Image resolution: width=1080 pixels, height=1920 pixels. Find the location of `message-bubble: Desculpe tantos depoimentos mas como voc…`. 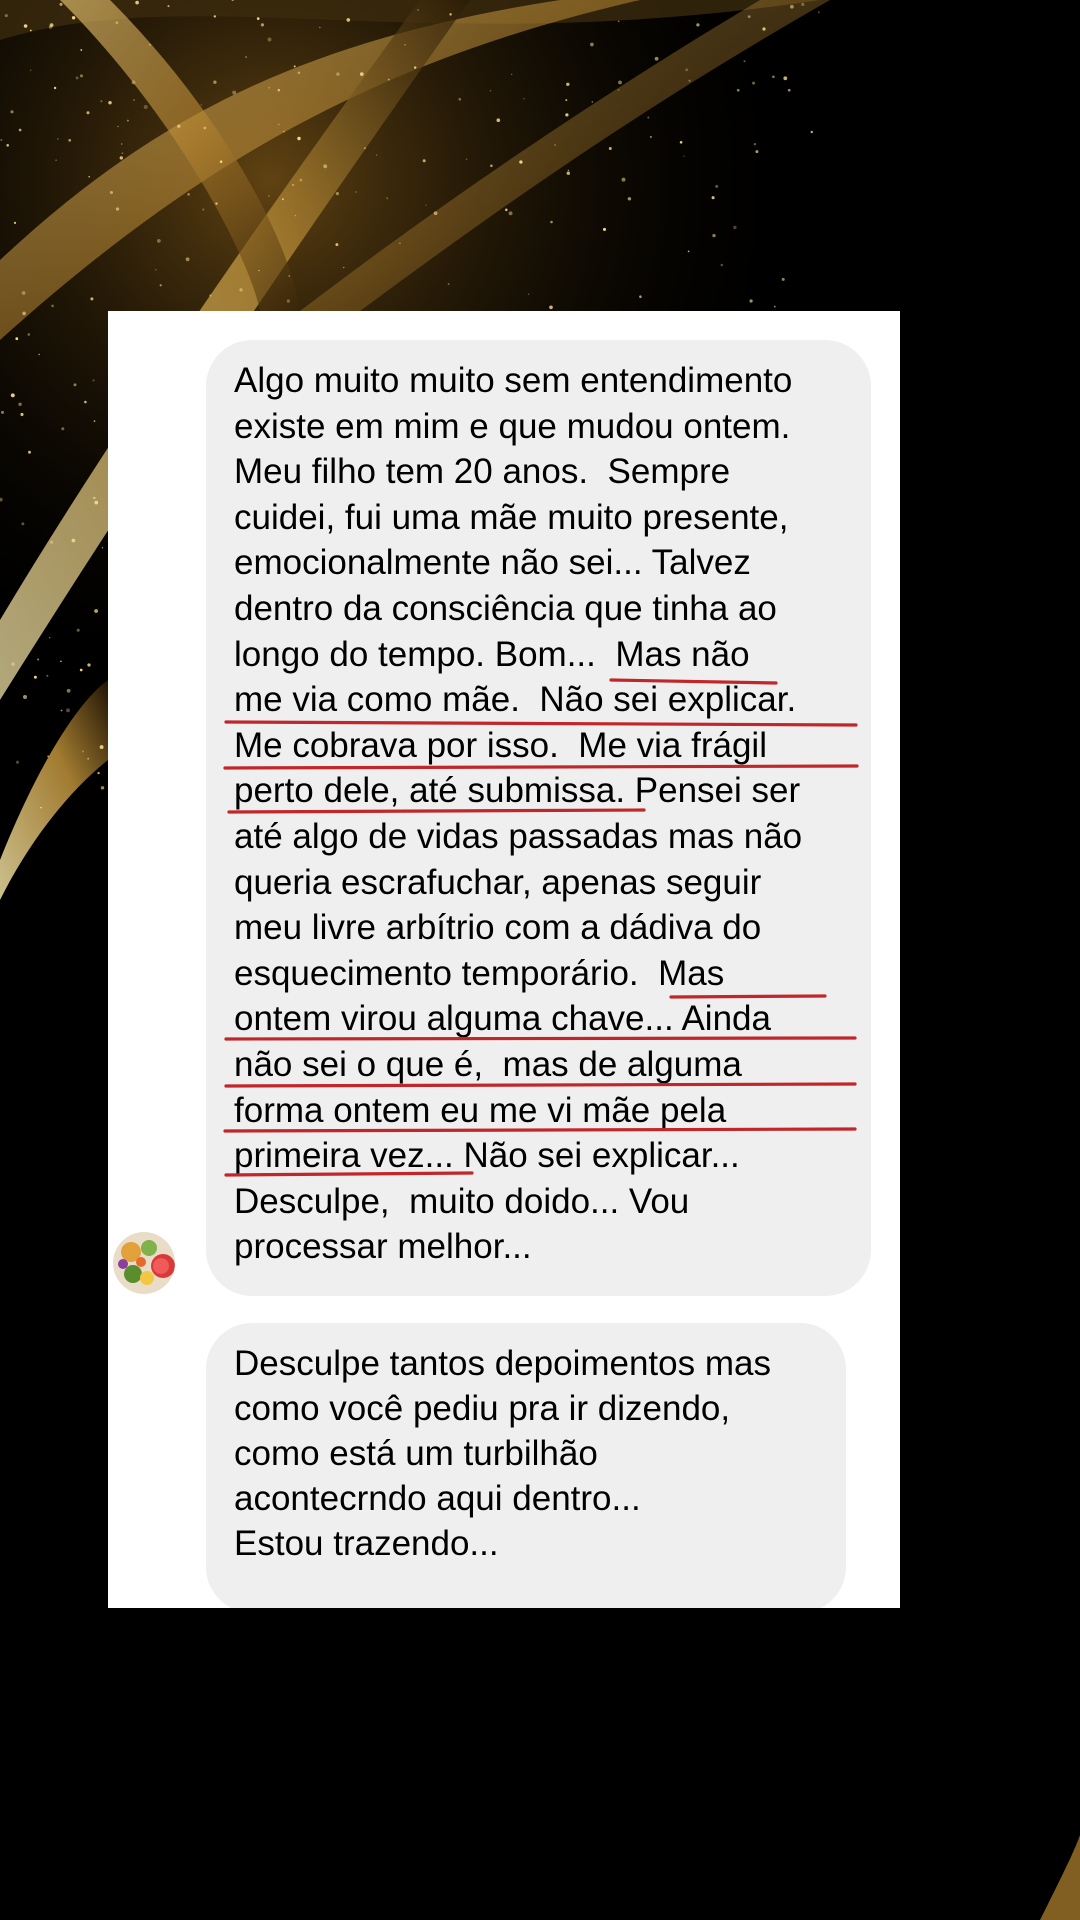

message-bubble: Desculpe tantos depoimentos mas como voc… is located at coordinates (526, 1465).